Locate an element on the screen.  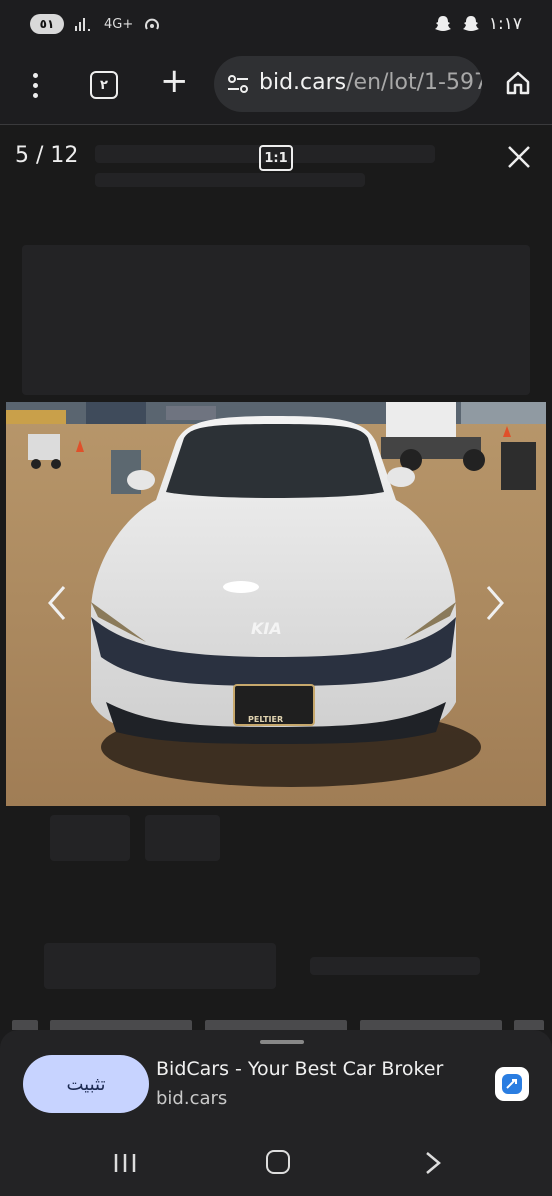
bidcars-logo-icon is located at coordinates (512, 1084).